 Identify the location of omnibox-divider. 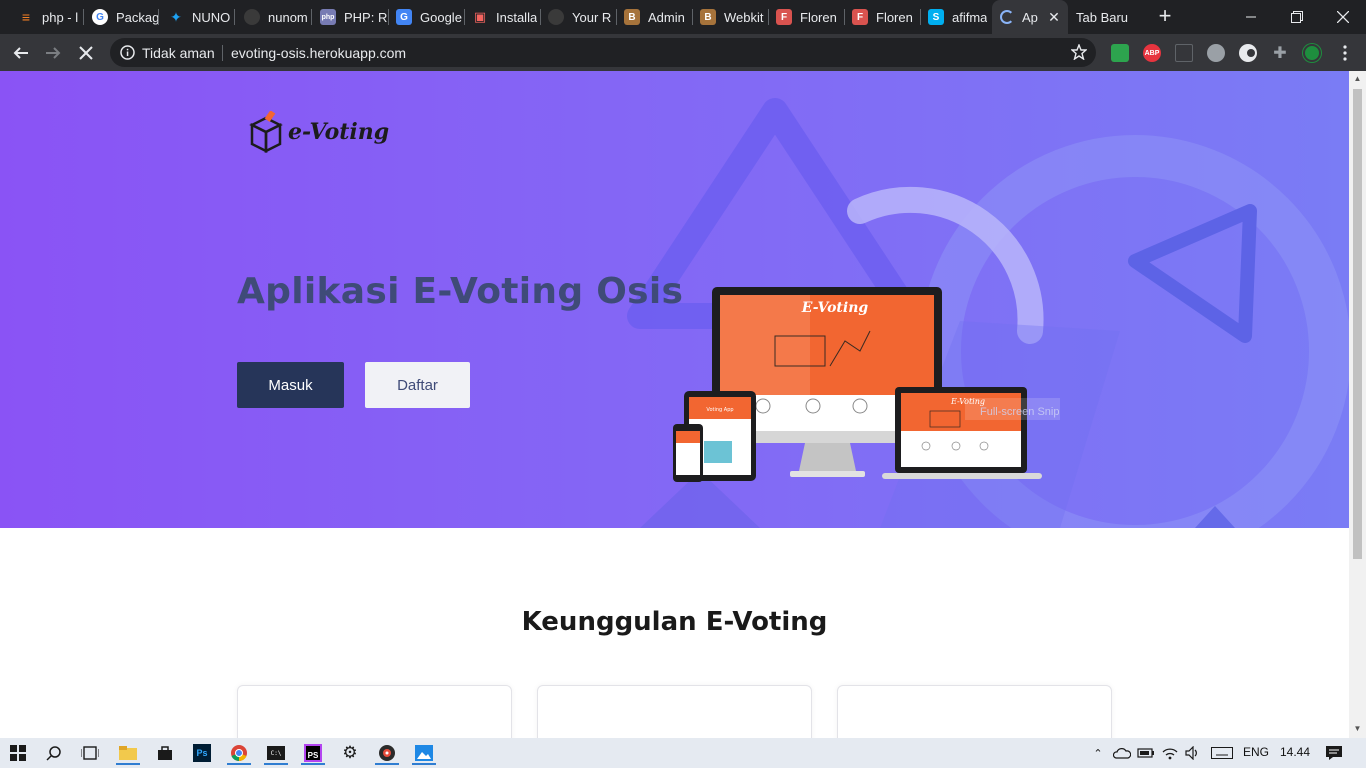
(222, 53).